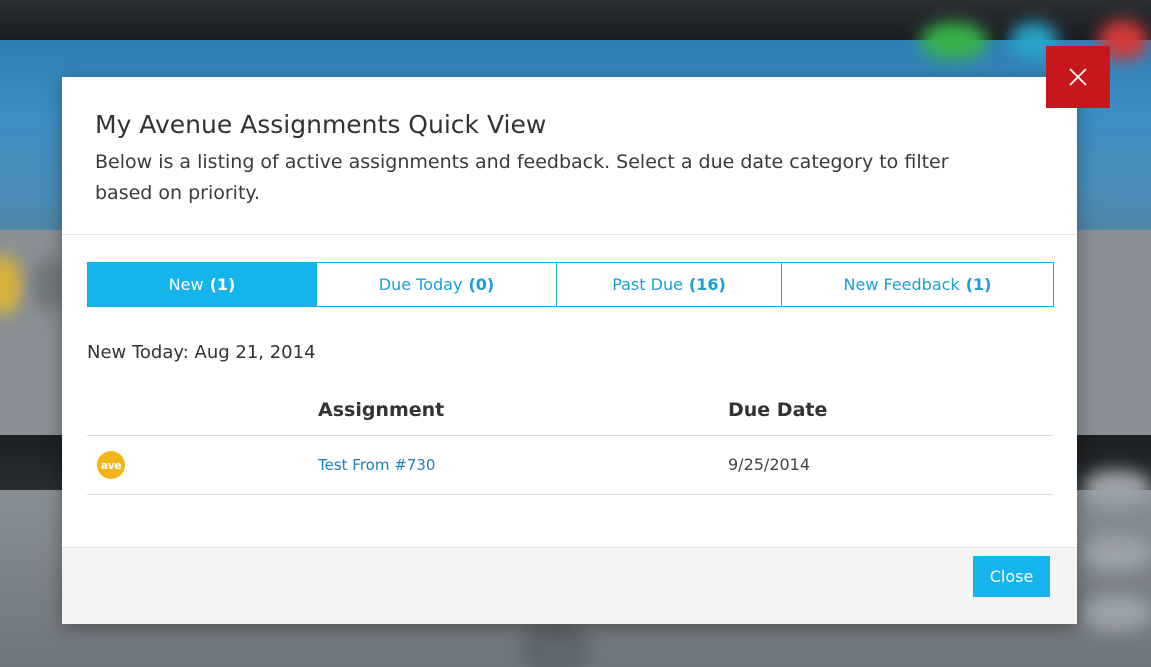  I want to click on tab-label: New Feedback, so click(901, 284).